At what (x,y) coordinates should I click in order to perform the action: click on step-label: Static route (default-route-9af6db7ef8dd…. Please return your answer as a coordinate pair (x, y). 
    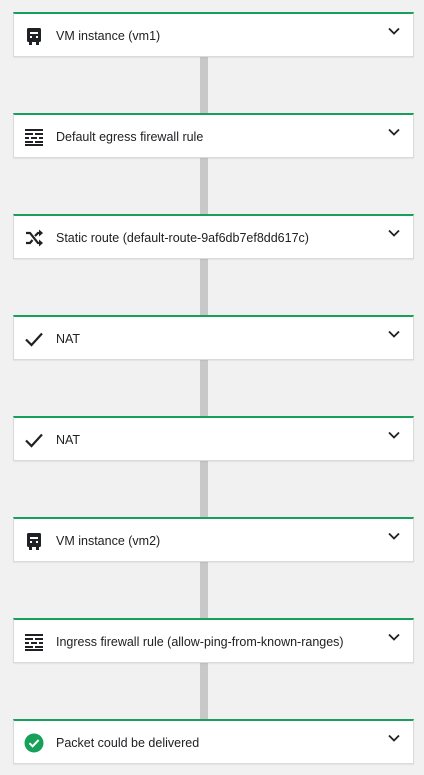
    Looking at the image, I should click on (182, 238).